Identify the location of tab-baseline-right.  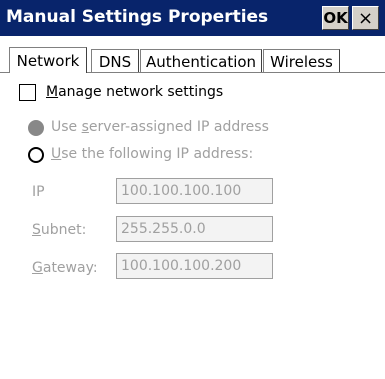
(236, 72).